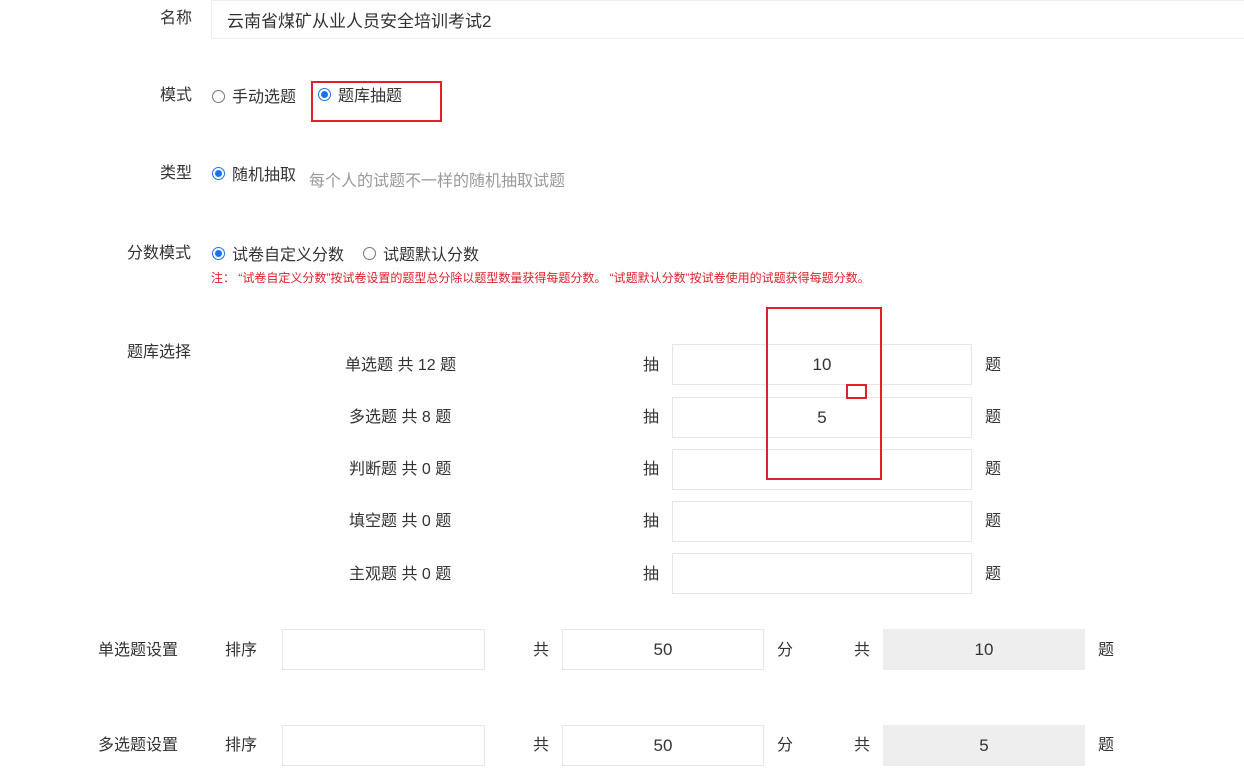  What do you see at coordinates (400, 574) in the screenshot?
I see `bank-row-name: 主观题 共 0 题` at bounding box center [400, 574].